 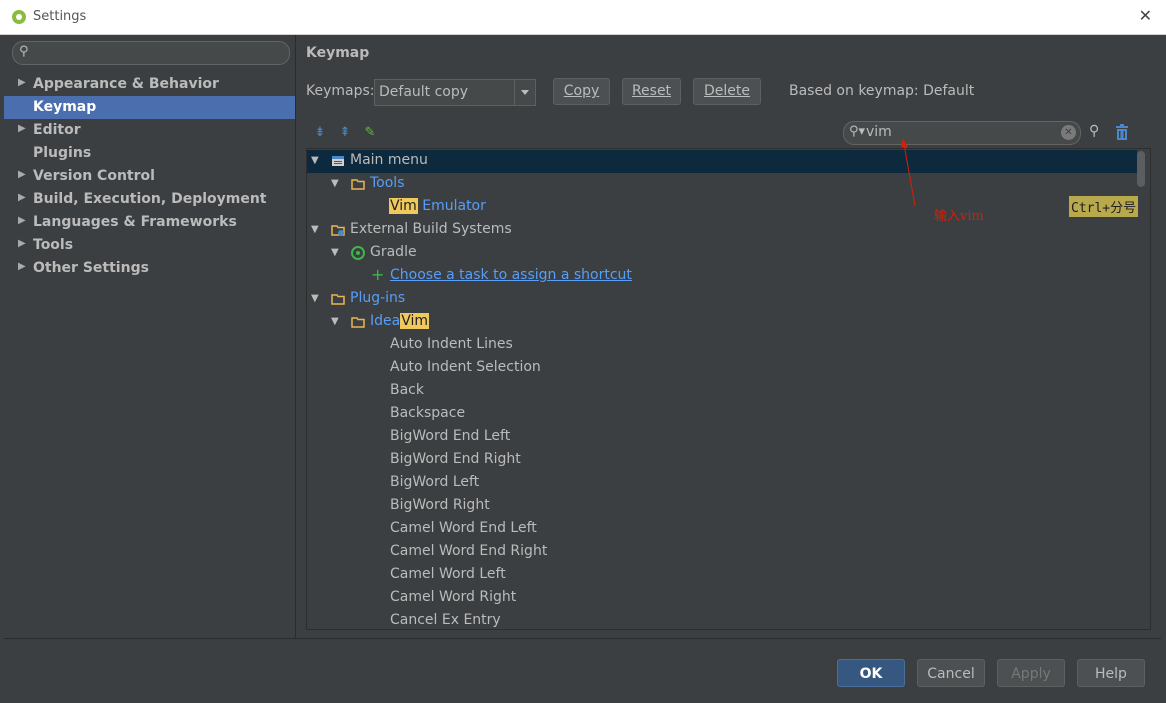 What do you see at coordinates (149, 268) in the screenshot?
I see `sidebar-item-other-settings: ▶ Other Settings` at bounding box center [149, 268].